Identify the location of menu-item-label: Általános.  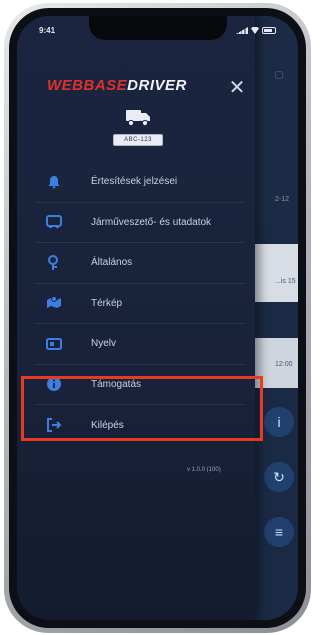
(112, 263).